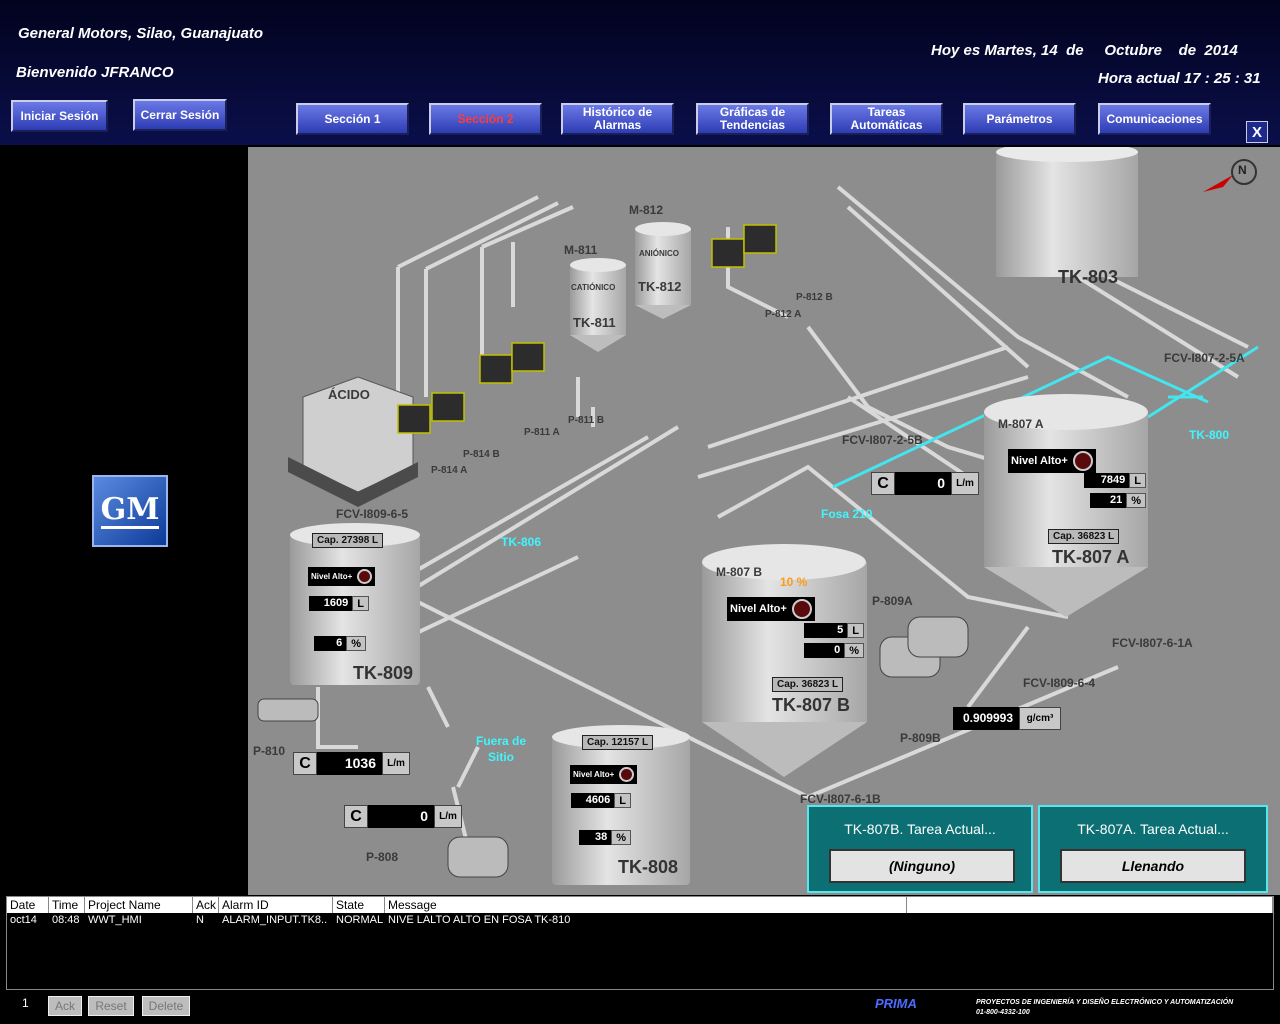 This screenshot has width=1280, height=1024. Describe the element at coordinates (922, 866) in the screenshot. I see `tk-807b-task-value: (Ninguno)` at that location.